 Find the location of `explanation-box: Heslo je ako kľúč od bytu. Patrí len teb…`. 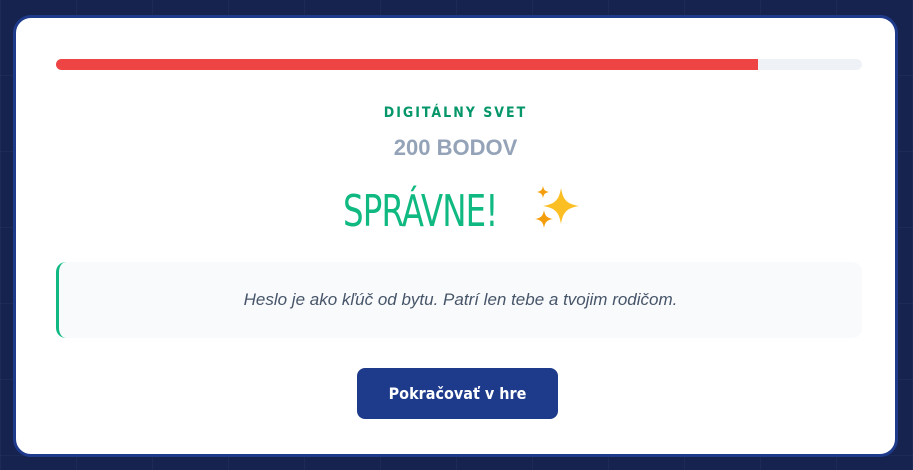

explanation-box: Heslo je ako kľúč od bytu. Patrí len teb… is located at coordinates (459, 300).